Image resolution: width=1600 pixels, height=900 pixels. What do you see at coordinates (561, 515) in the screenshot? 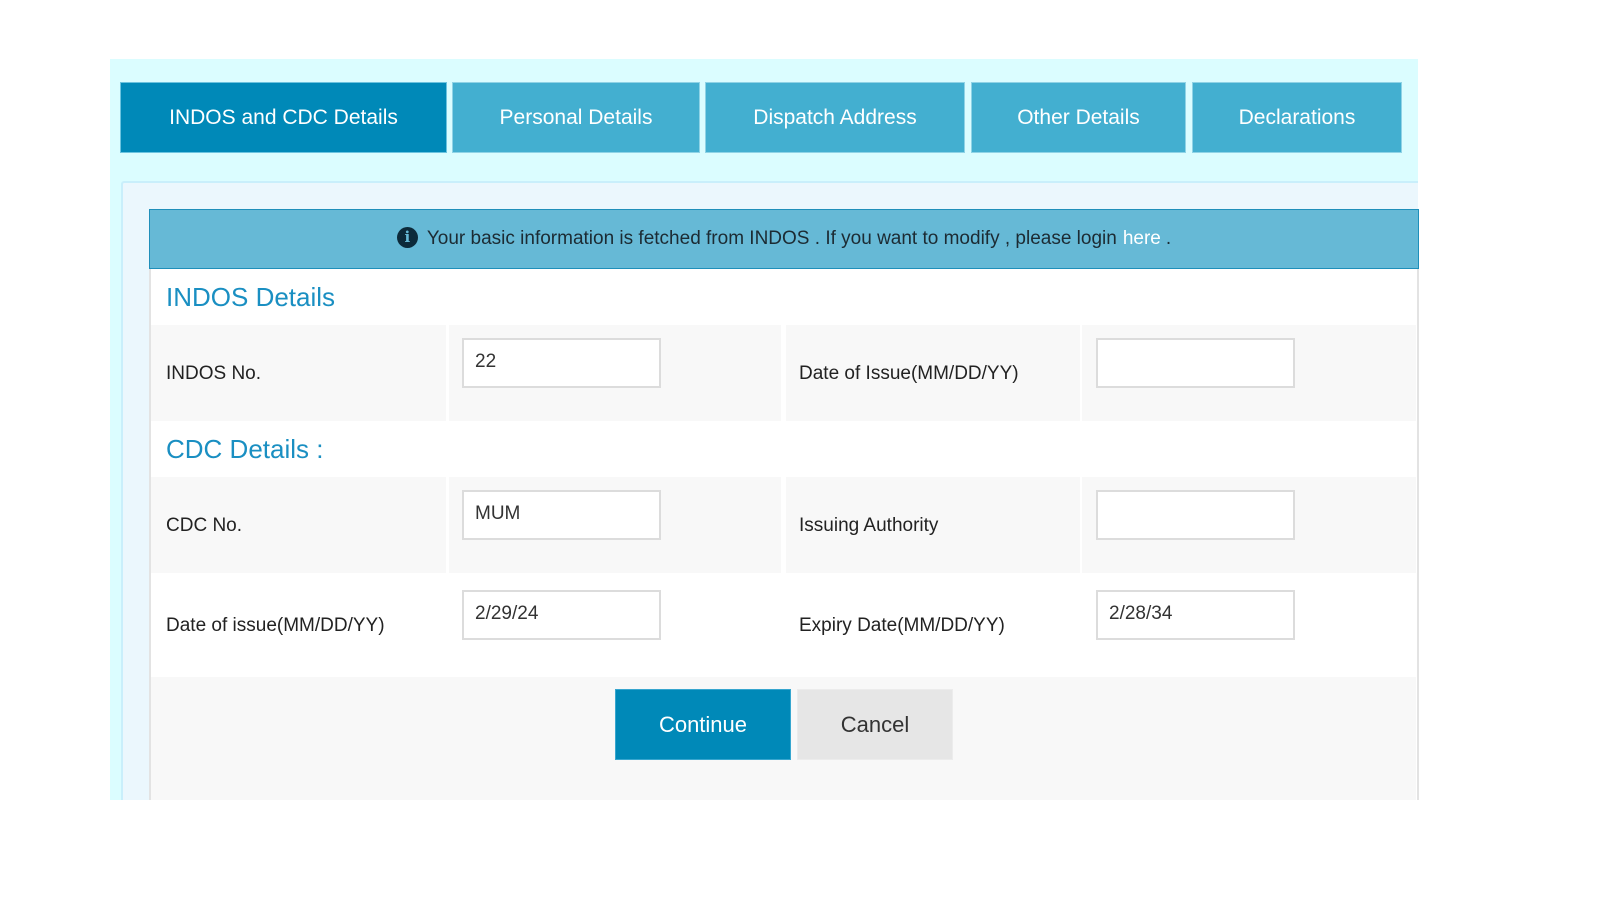
I see `cdc-no-input` at bounding box center [561, 515].